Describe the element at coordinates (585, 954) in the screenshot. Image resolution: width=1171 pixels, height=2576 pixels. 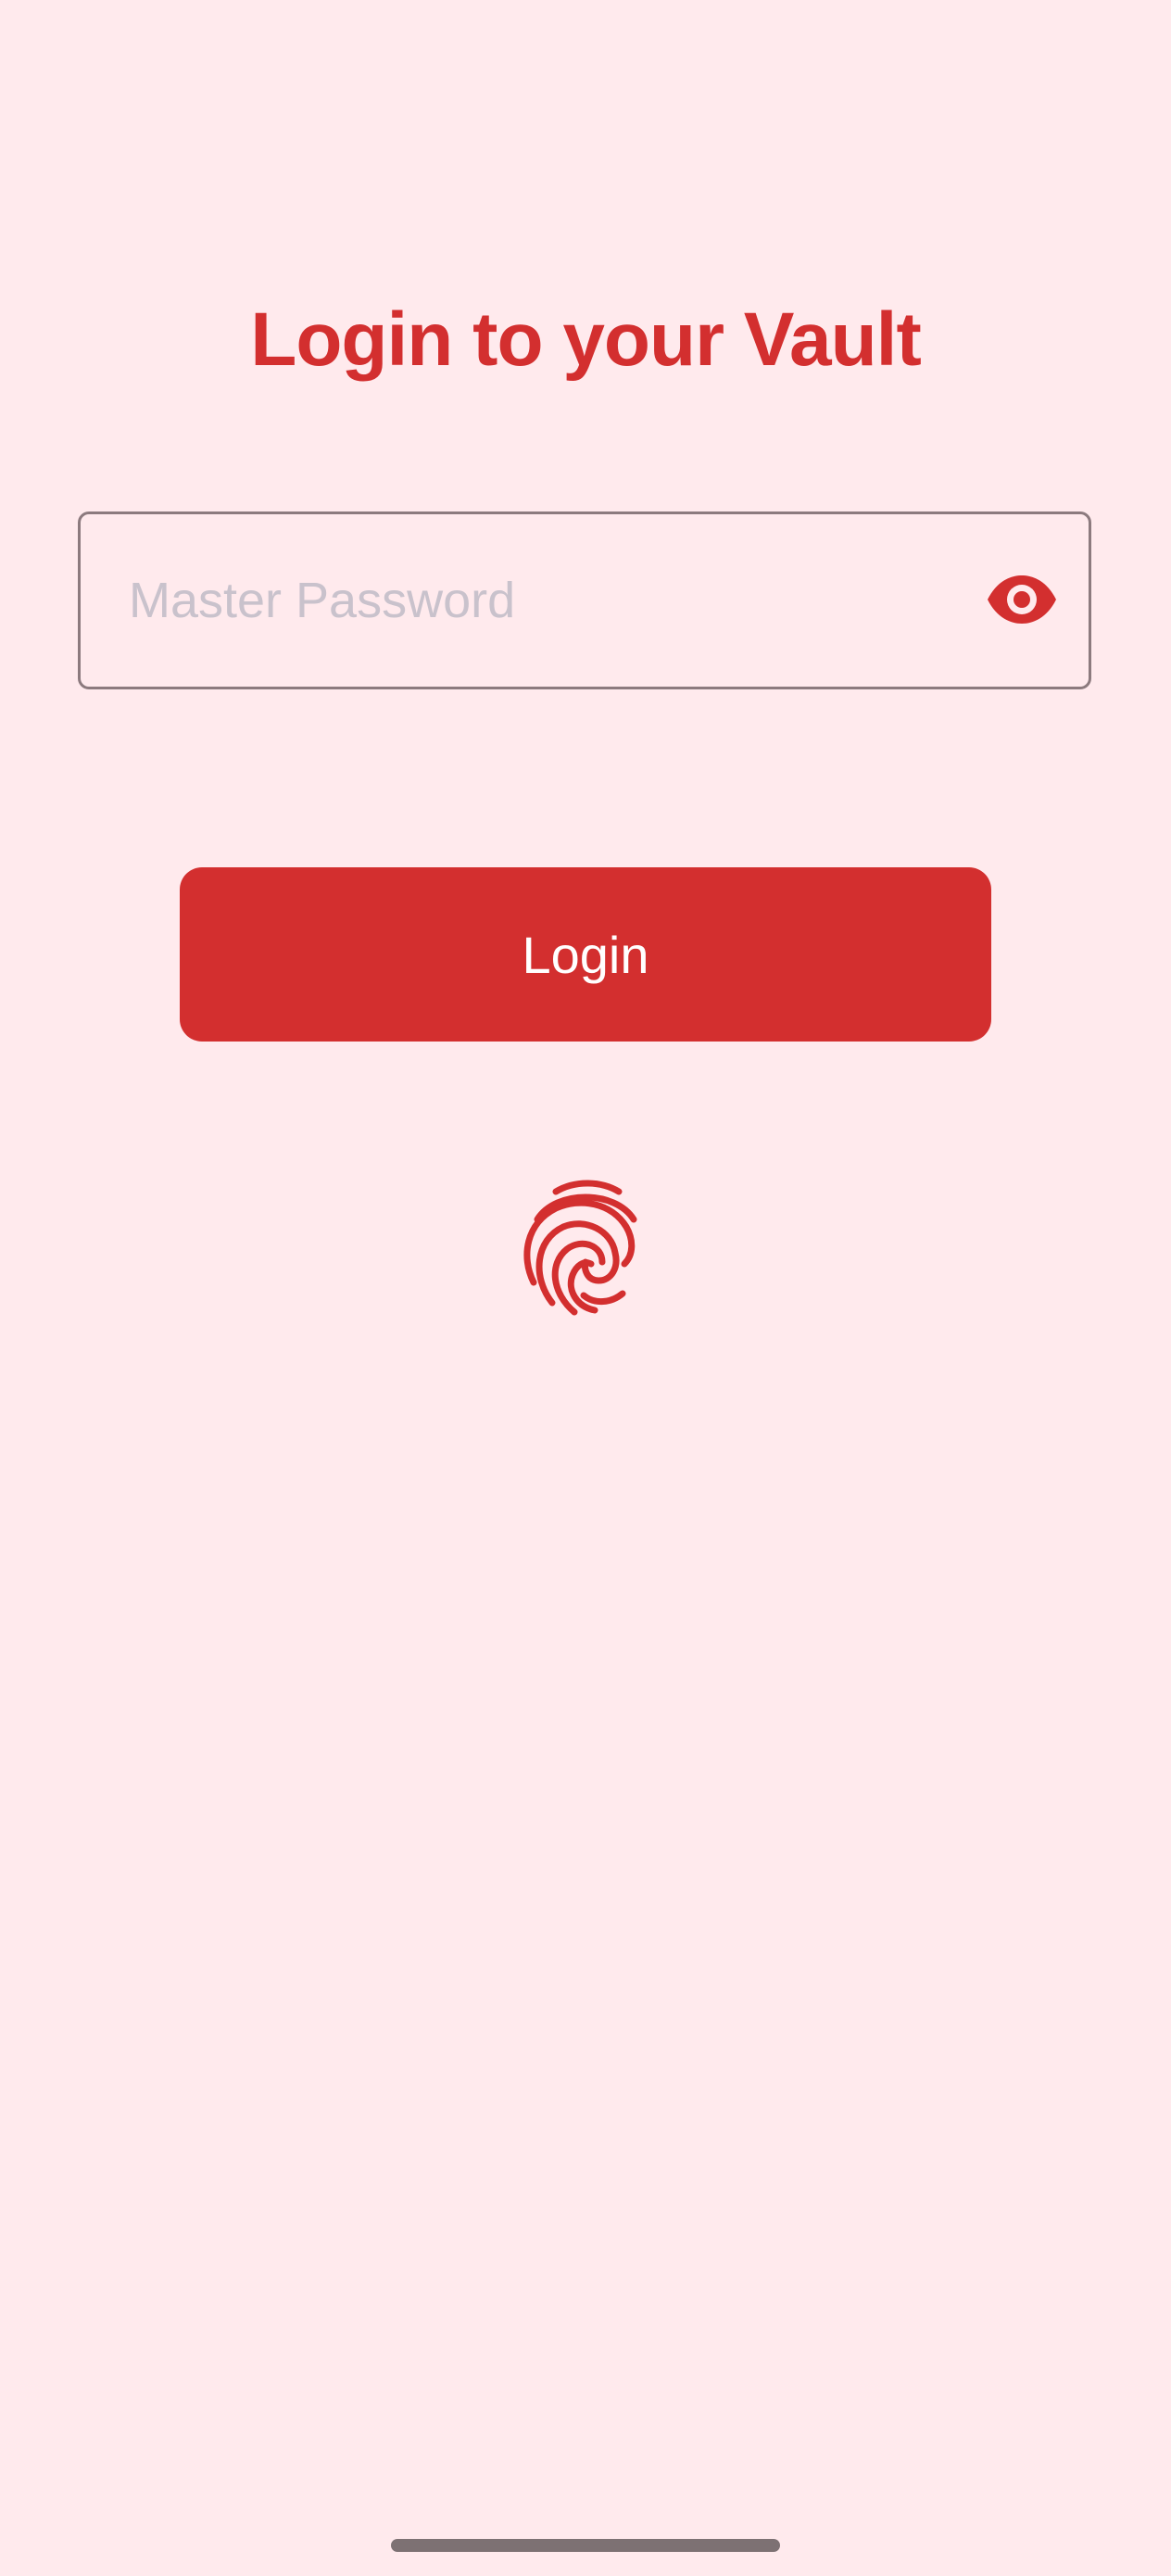
I see `login-button: Login` at that location.